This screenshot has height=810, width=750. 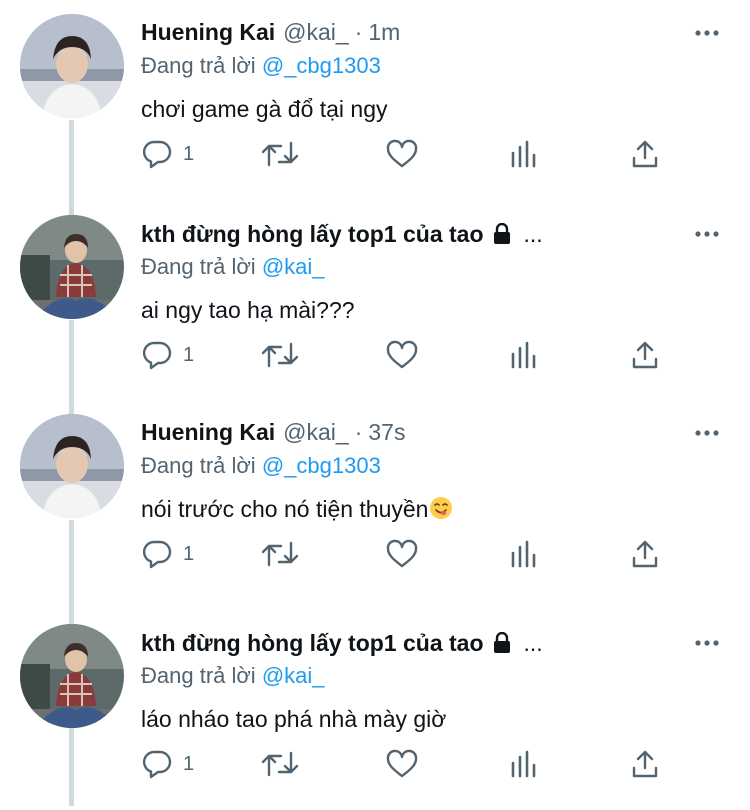 I want to click on tweet-header: Huening Kai @kai_ · 1m, so click(x=425, y=34).